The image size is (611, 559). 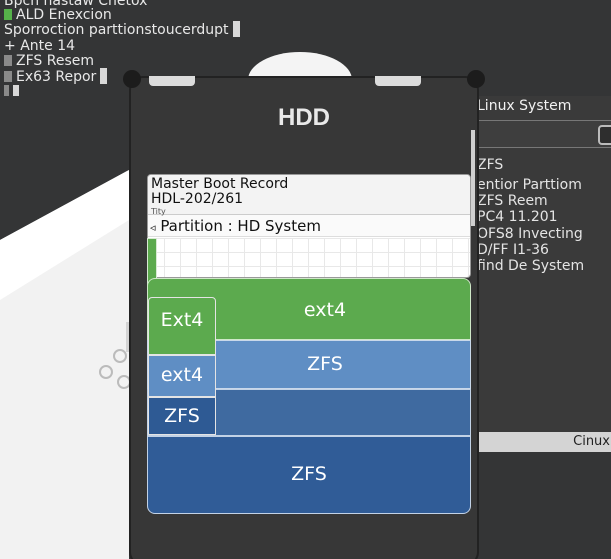 What do you see at coordinates (309, 257) in the screenshot?
I see `card-grid` at bounding box center [309, 257].